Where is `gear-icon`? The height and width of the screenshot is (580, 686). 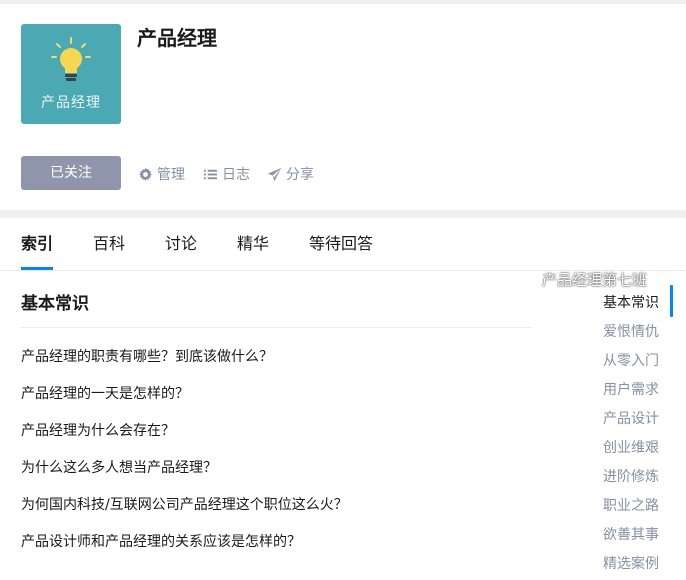 gear-icon is located at coordinates (145, 174).